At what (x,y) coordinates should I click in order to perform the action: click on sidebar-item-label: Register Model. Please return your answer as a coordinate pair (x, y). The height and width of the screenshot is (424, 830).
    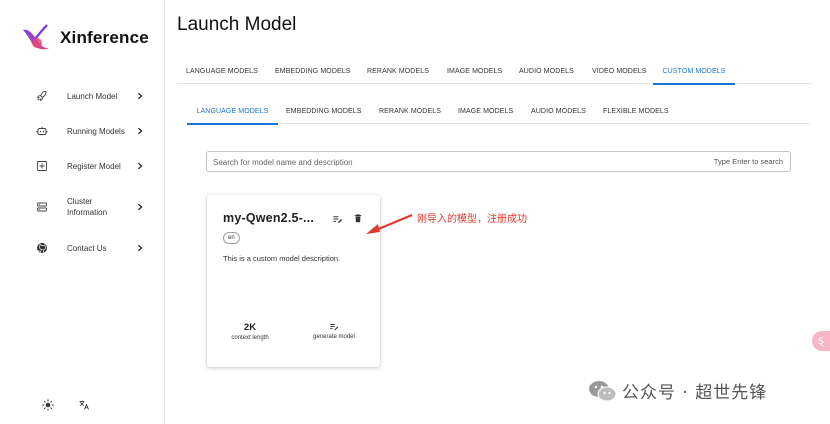
    Looking at the image, I should click on (94, 166).